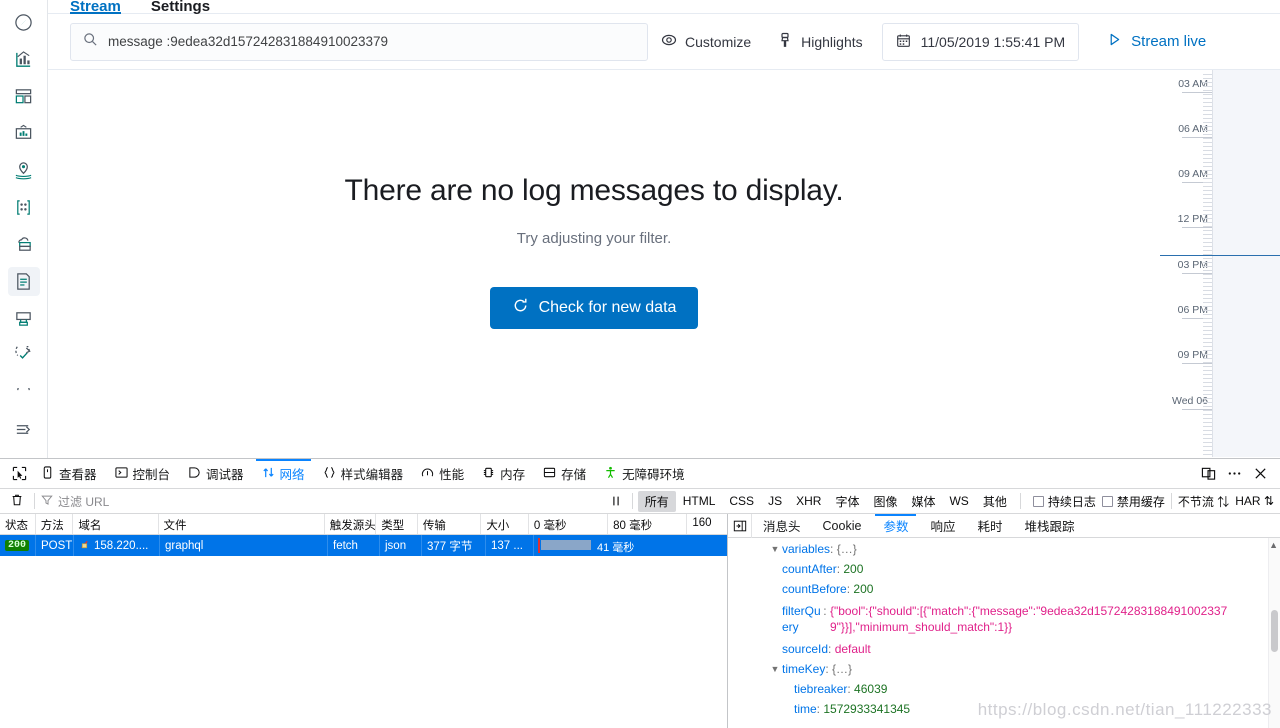  Describe the element at coordinates (191, 501) in the screenshot. I see `url-filter-input: 过滤 URL` at that location.